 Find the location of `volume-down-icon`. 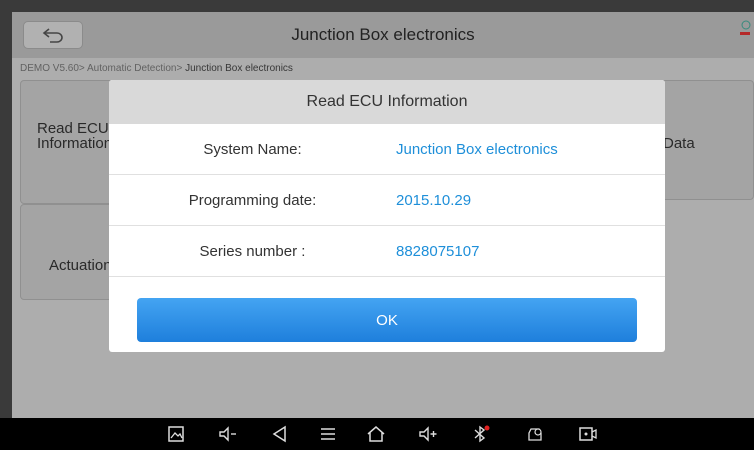

volume-down-icon is located at coordinates (228, 434).